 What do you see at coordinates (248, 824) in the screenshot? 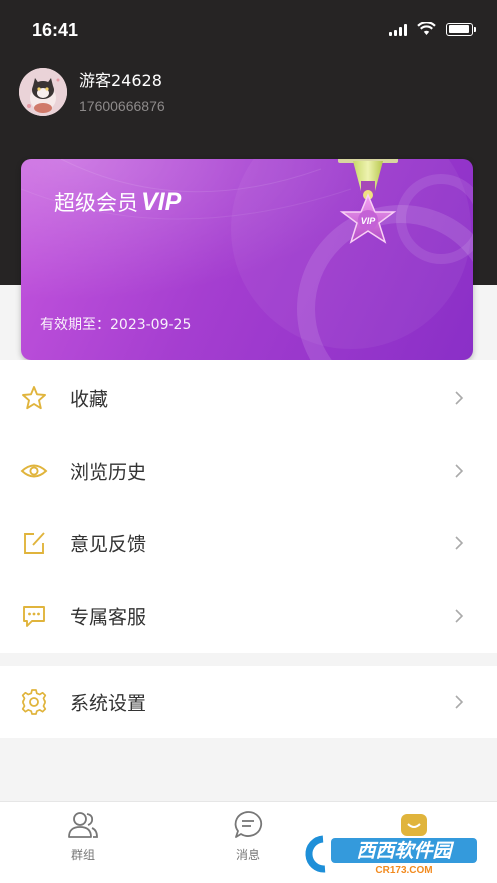
I see `message-icon` at bounding box center [248, 824].